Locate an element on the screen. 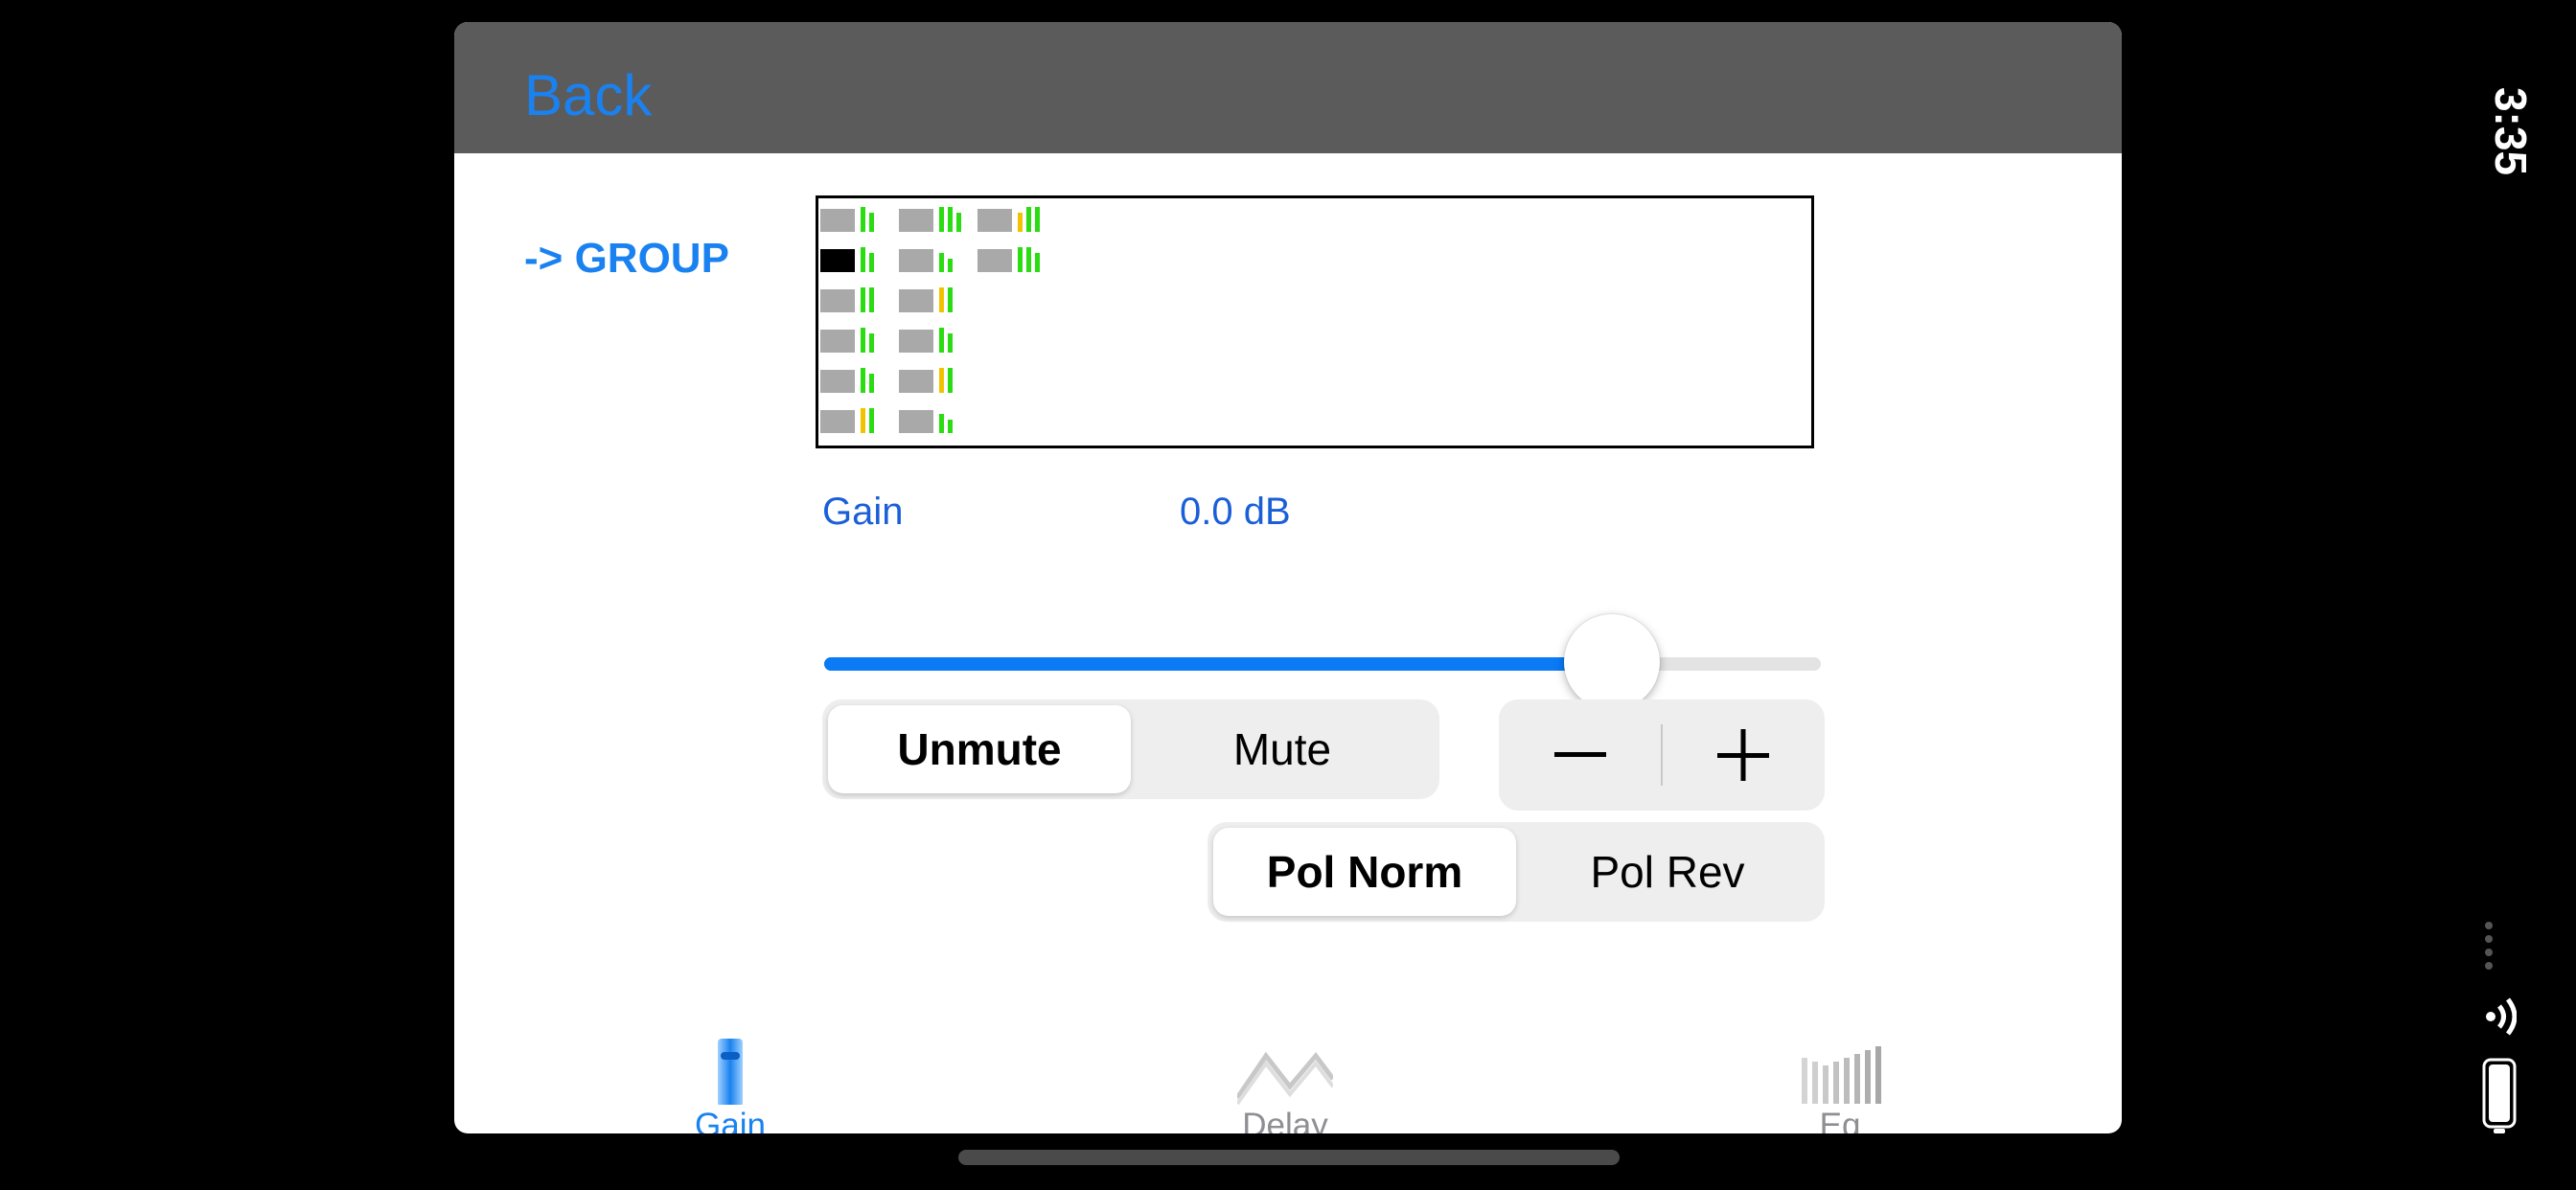 Image resolution: width=2576 pixels, height=1190 pixels. back-button: Back is located at coordinates (588, 95).